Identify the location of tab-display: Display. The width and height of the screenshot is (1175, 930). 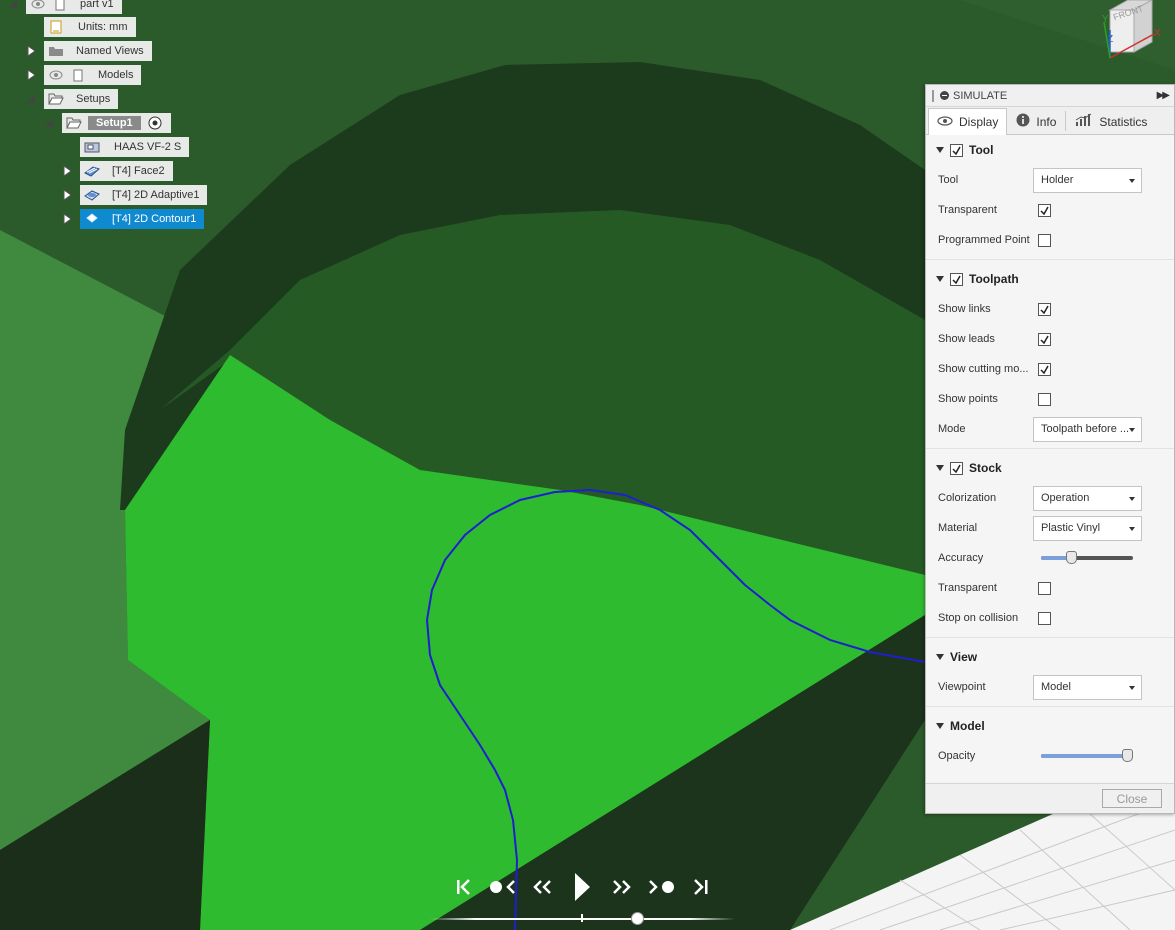
(968, 121).